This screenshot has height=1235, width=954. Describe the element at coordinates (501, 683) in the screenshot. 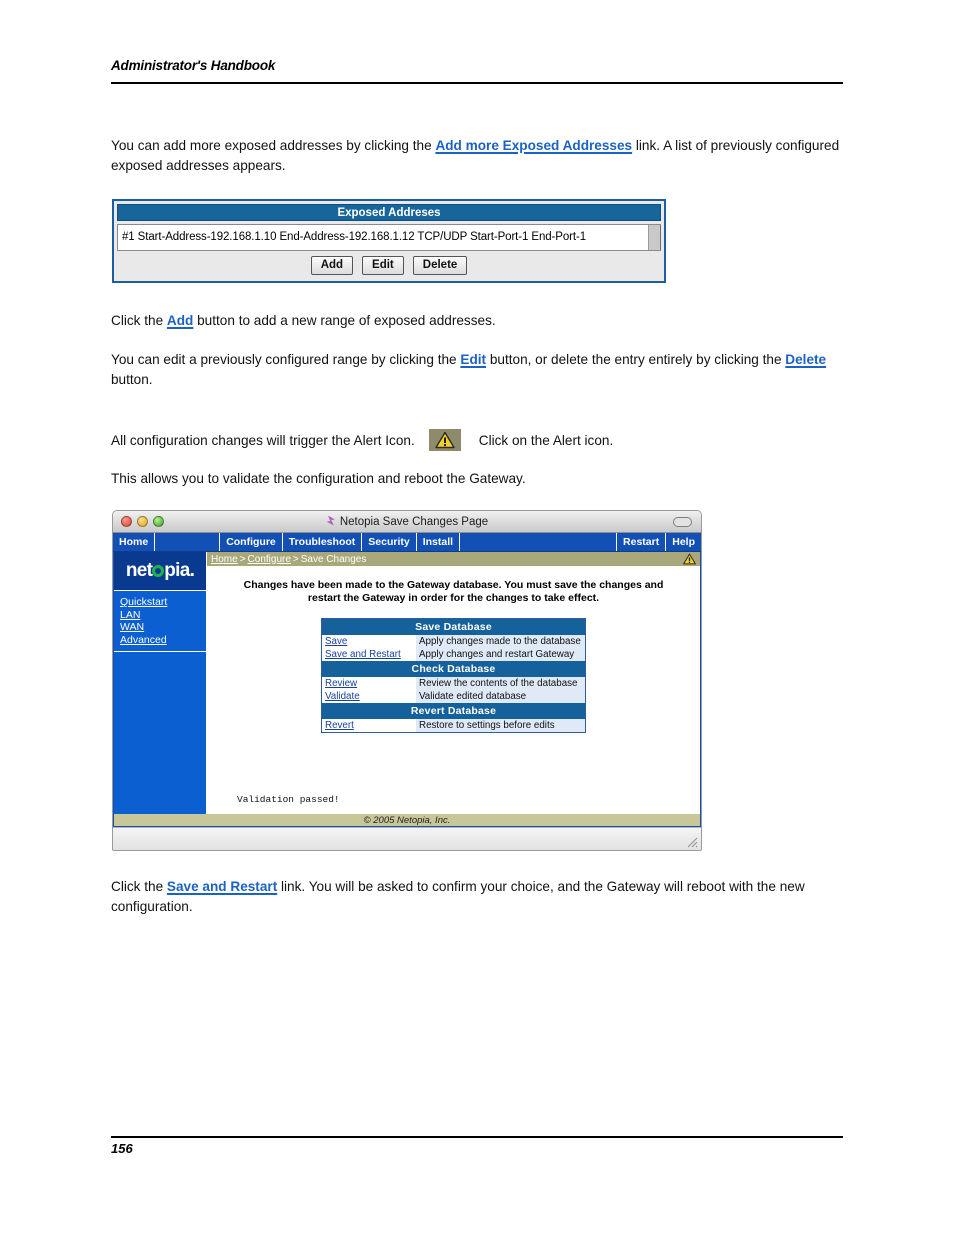

I see `cell-desc-review: Review the contents of the database` at that location.